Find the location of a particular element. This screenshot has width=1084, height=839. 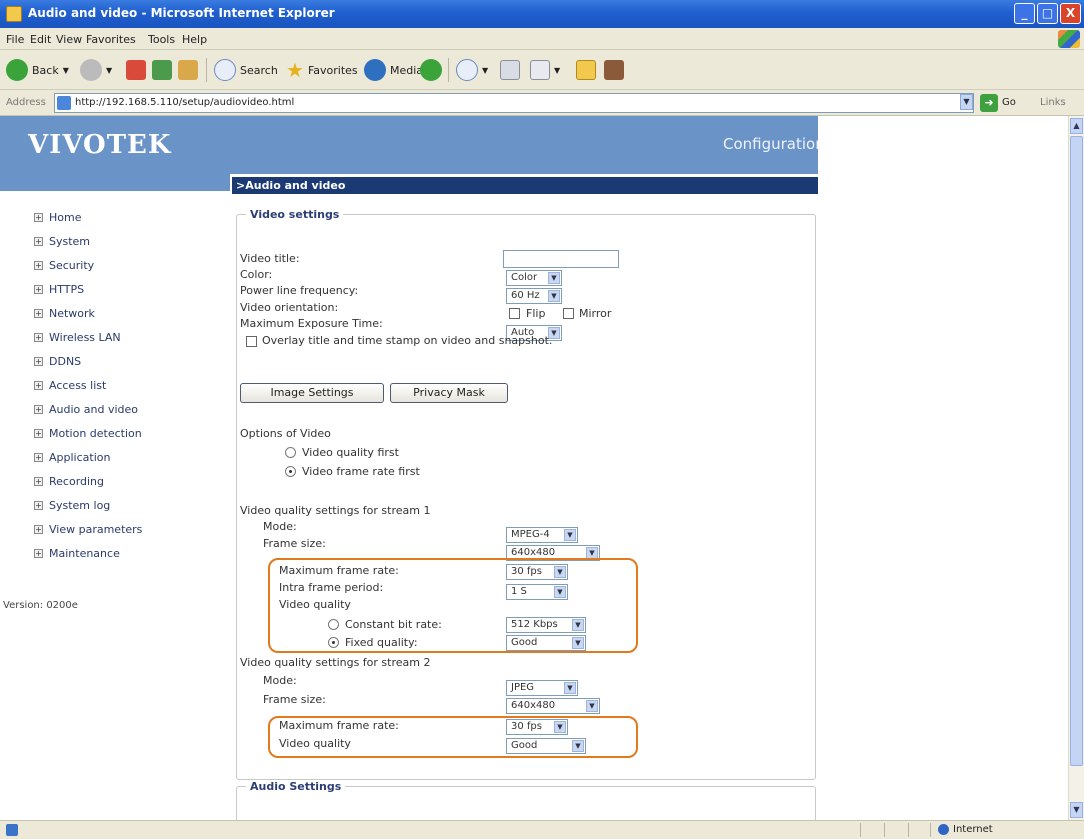

stream1-video-quality-label: Video quality is located at coordinates (315, 604).